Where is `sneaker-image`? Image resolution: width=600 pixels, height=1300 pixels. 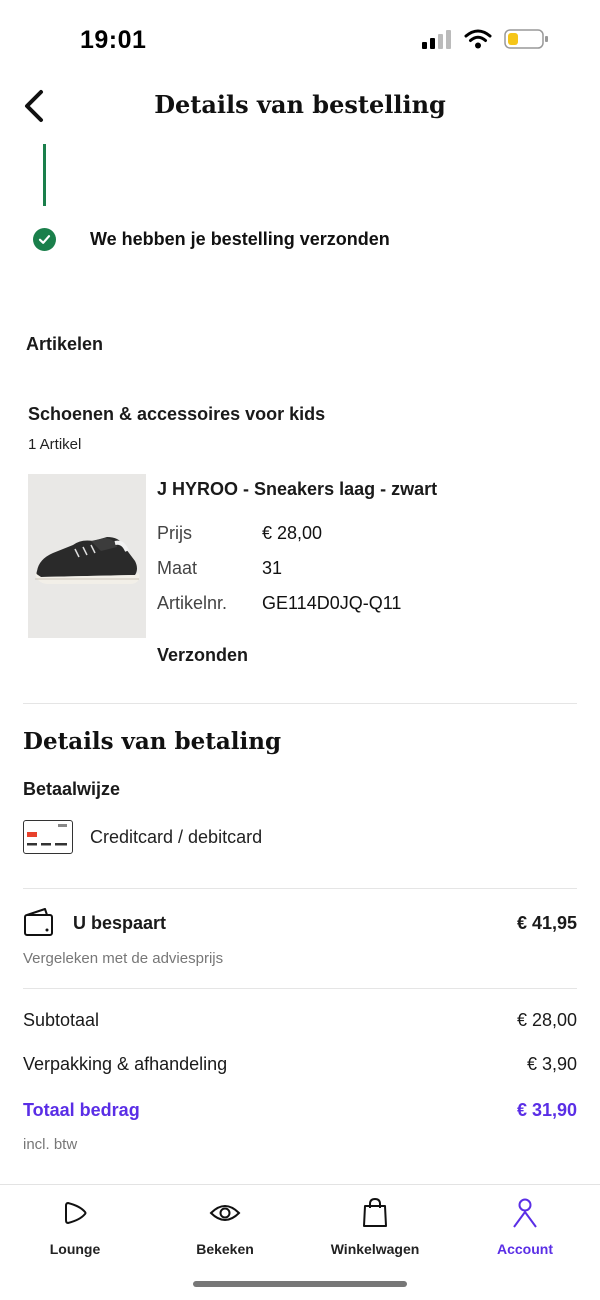
sneaker-image is located at coordinates (87, 560).